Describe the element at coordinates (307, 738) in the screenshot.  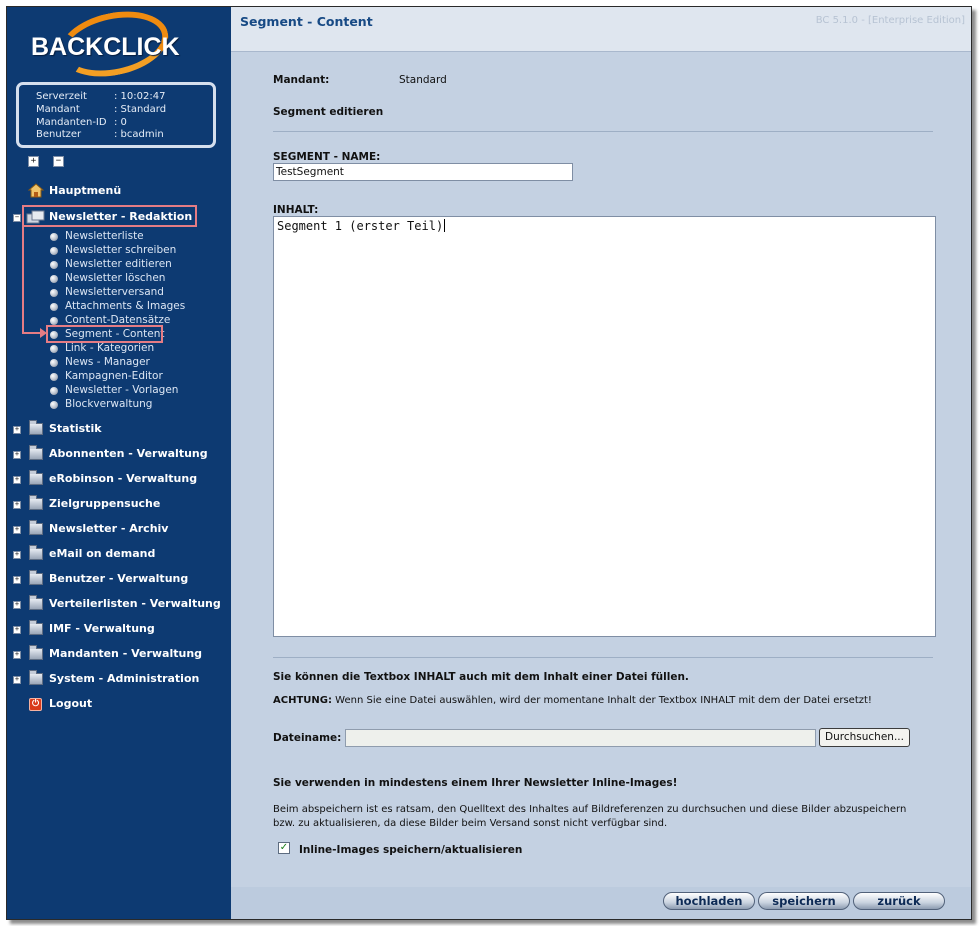
I see `file-label: Dateiname:` at that location.